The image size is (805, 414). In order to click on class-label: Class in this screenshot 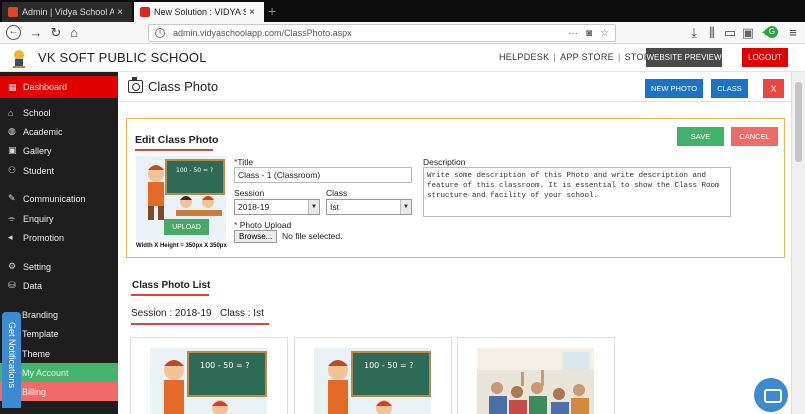, I will do `click(337, 193)`.